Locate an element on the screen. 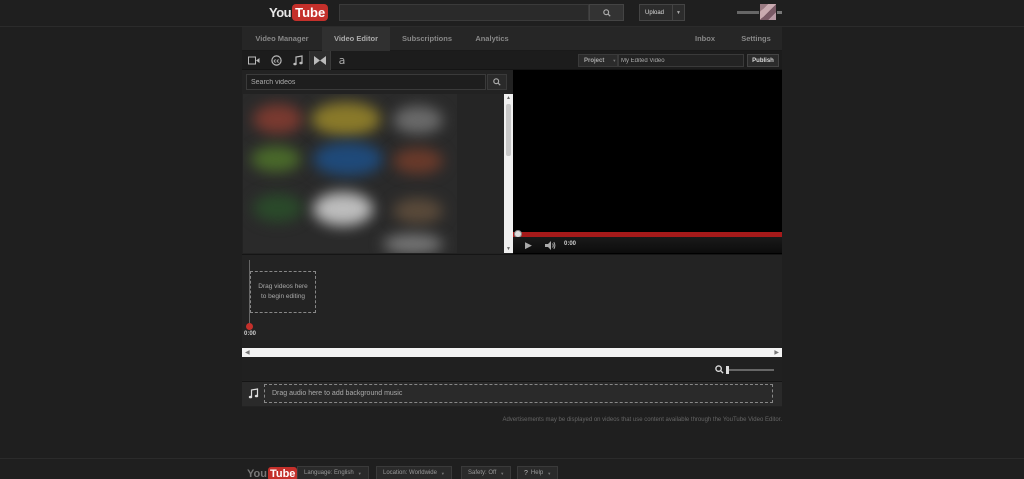 The image size is (1024, 479). zoom-slider is located at coordinates (750, 370).